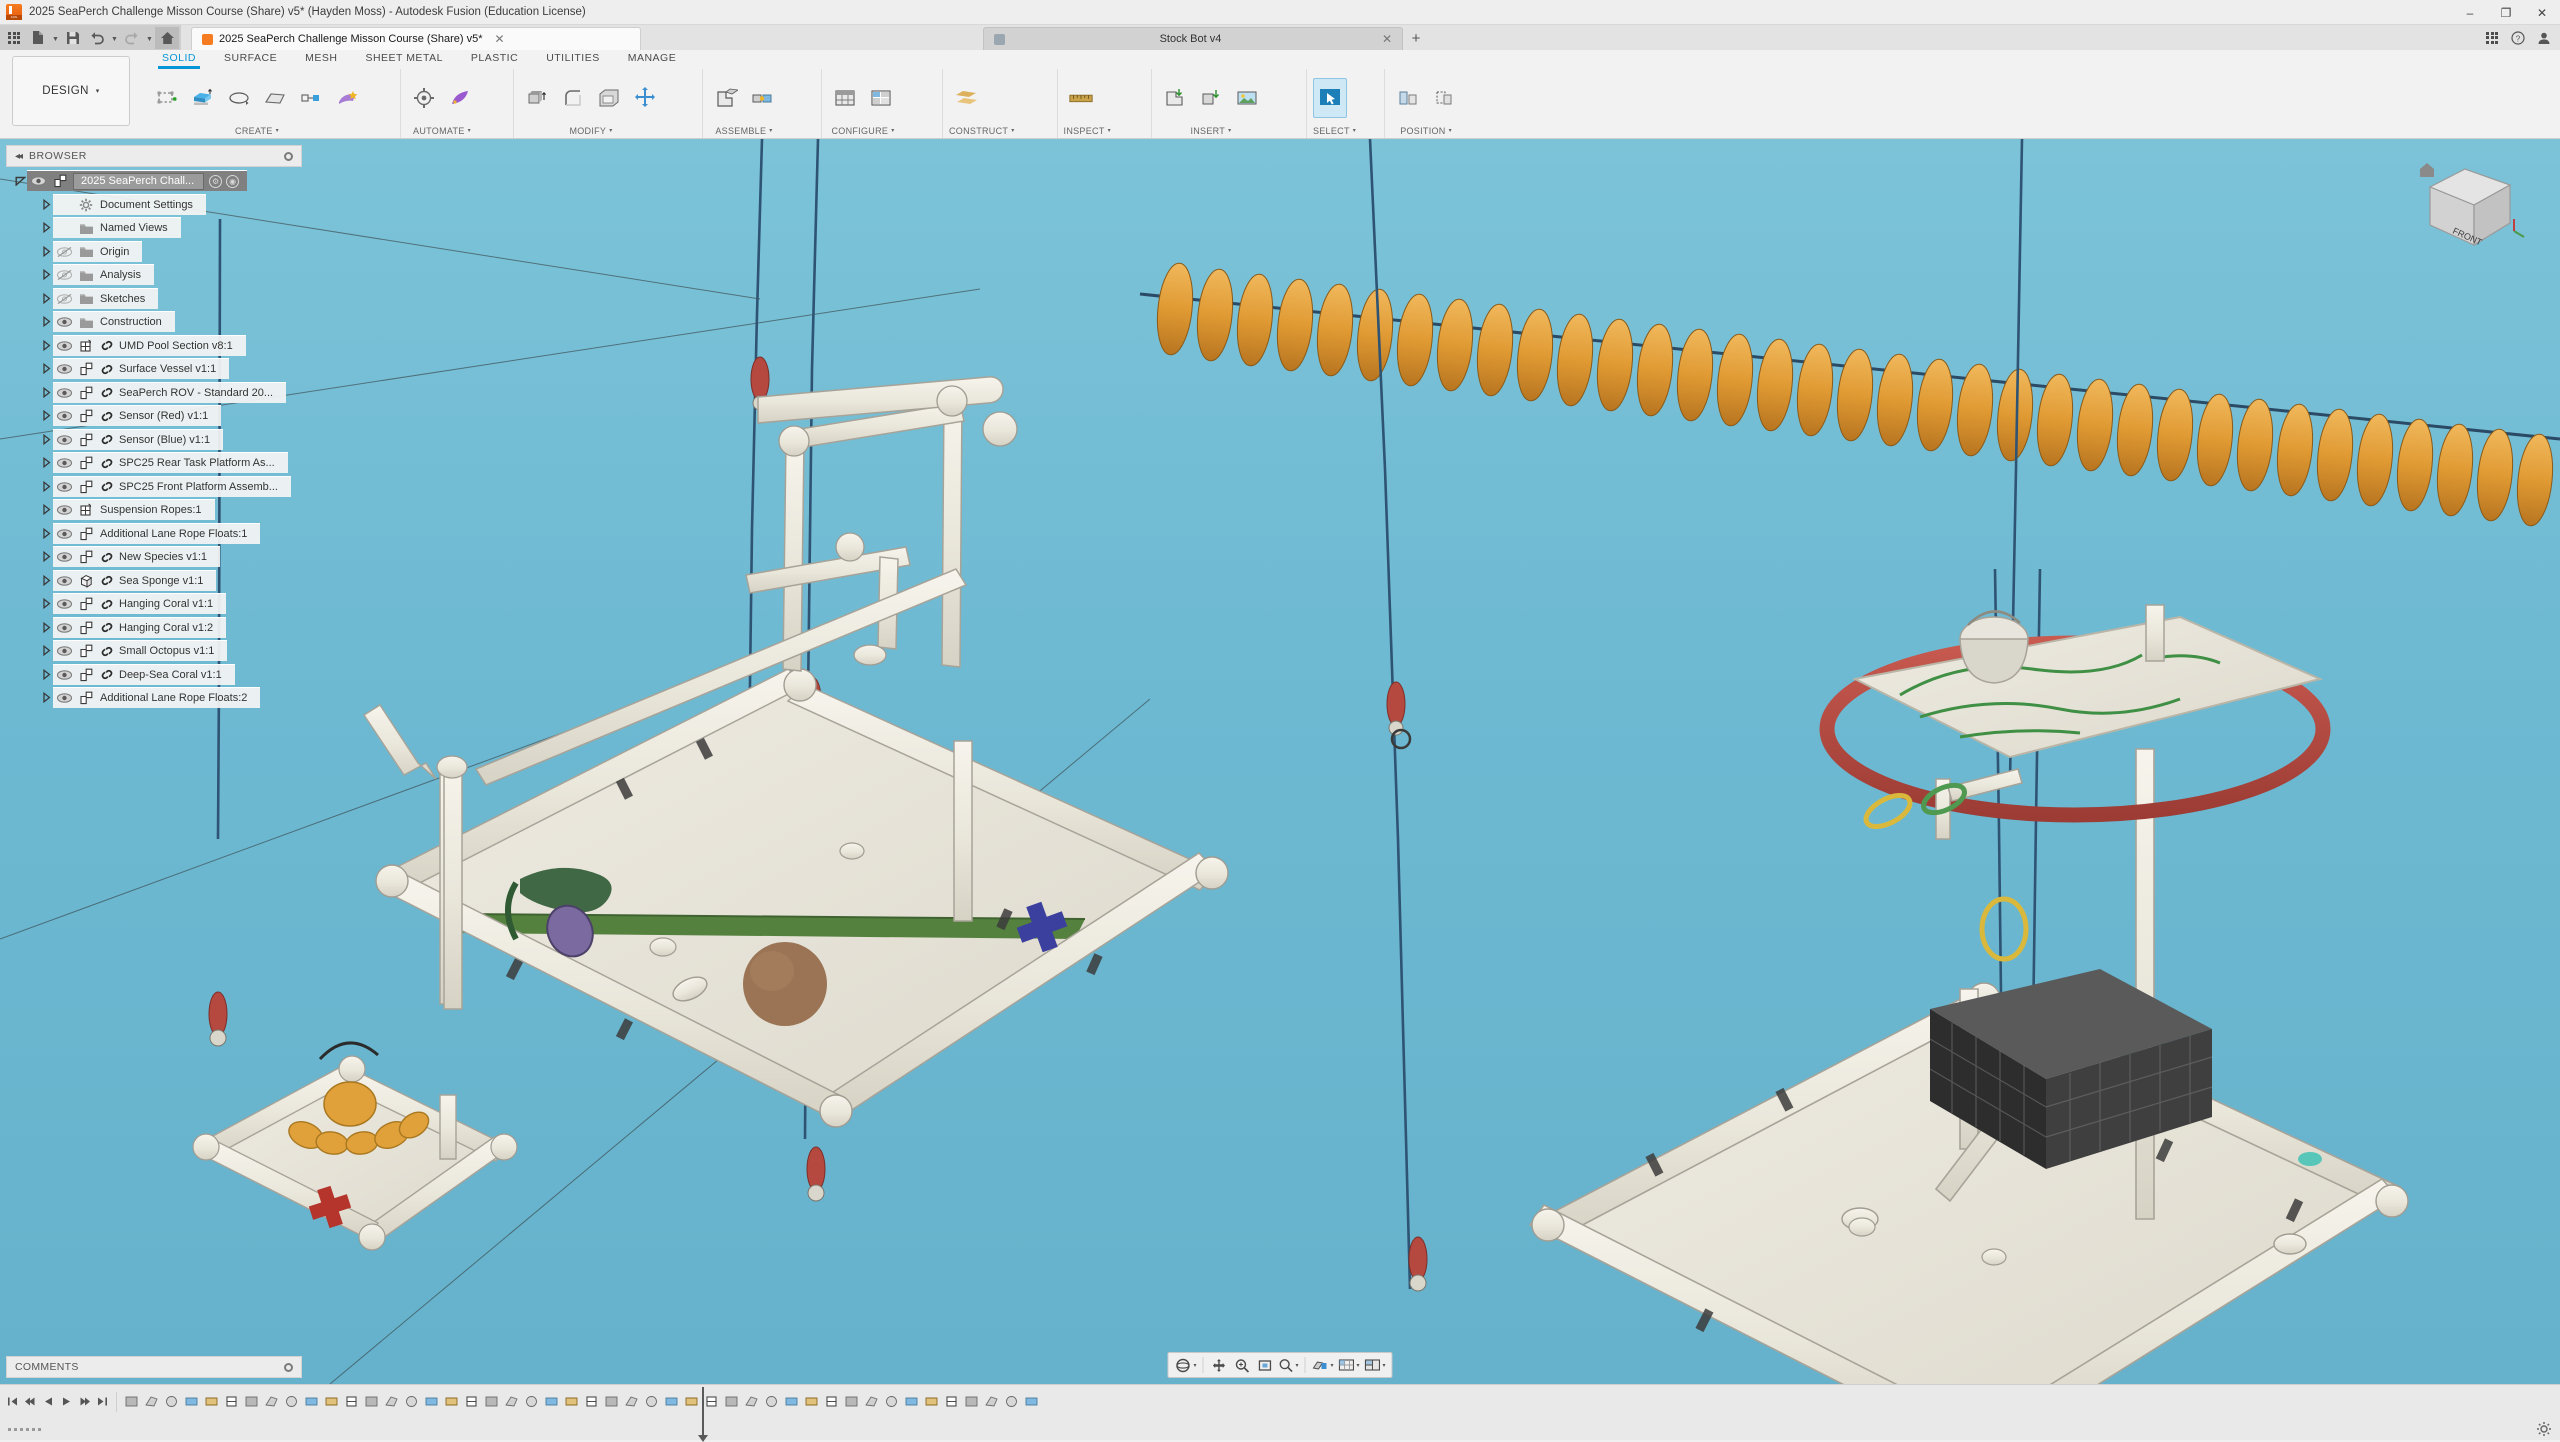 This screenshot has width=2560, height=1442. Describe the element at coordinates (1247, 98) in the screenshot. I see `insert-canvas-icon` at that location.